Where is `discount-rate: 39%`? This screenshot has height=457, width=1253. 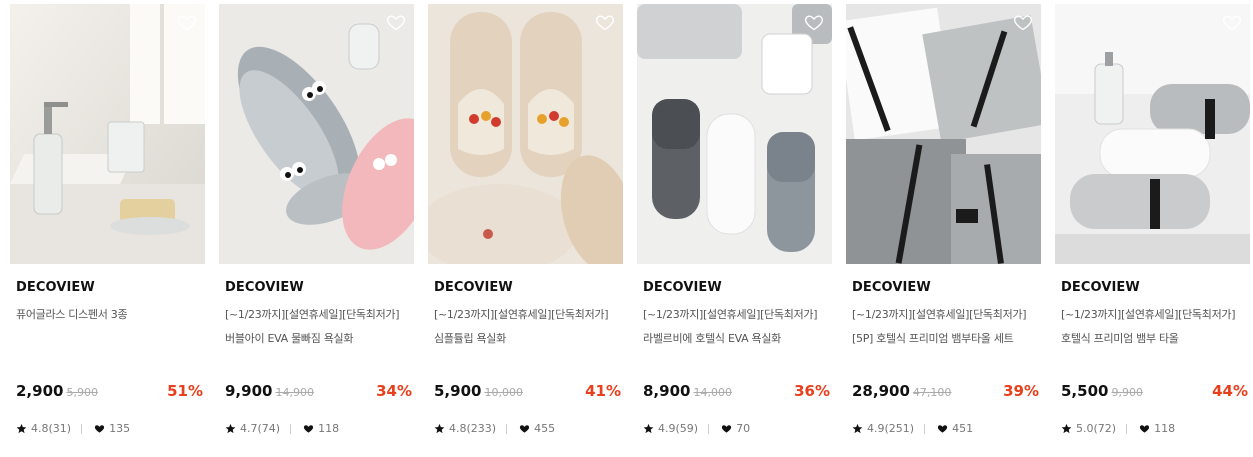
discount-rate: 39% is located at coordinates (1021, 391).